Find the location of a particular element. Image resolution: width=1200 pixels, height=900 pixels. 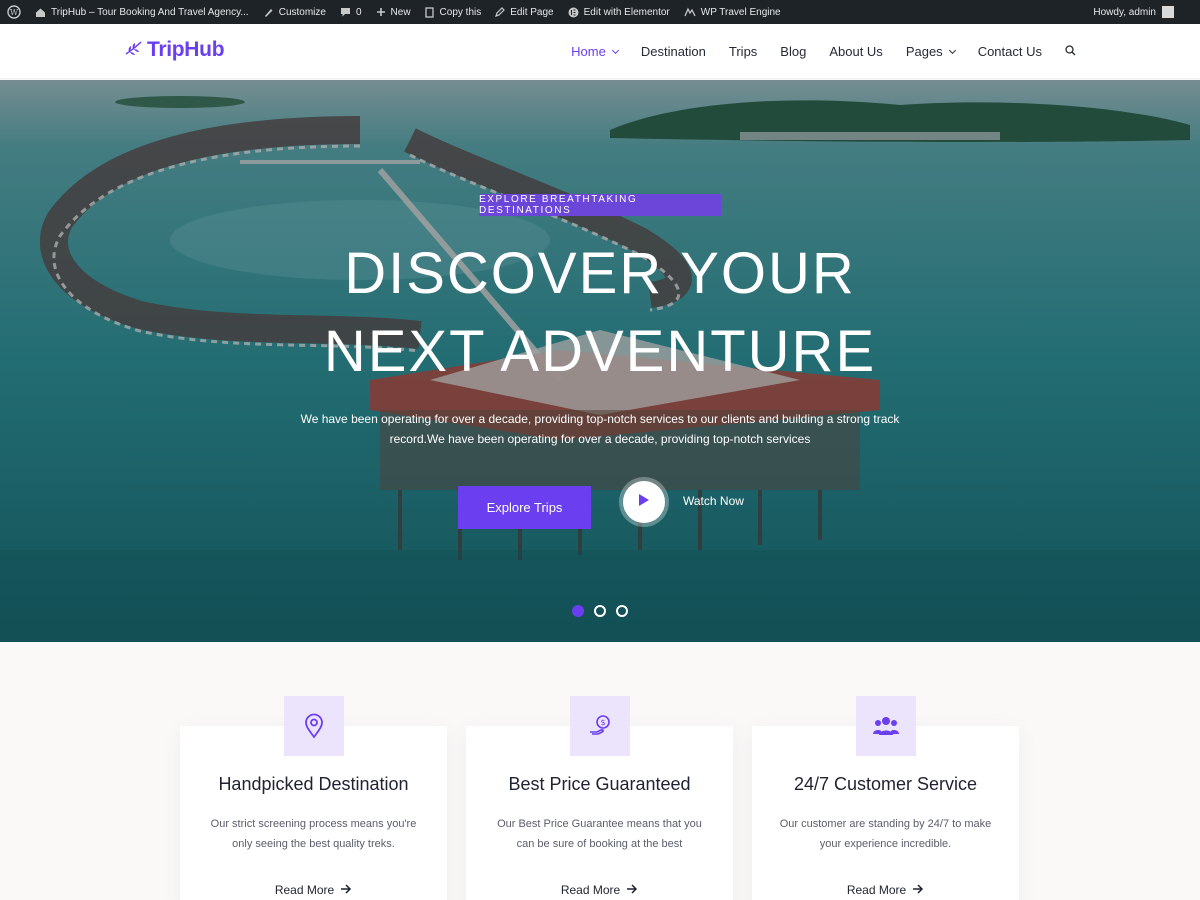

pencil-icon is located at coordinates (500, 12).